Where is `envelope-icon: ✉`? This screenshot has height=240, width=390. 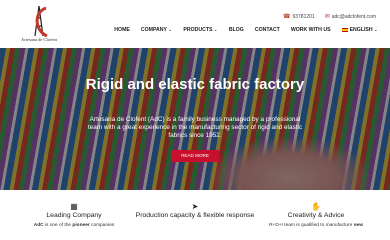
envelope-icon: ✉ is located at coordinates (327, 17).